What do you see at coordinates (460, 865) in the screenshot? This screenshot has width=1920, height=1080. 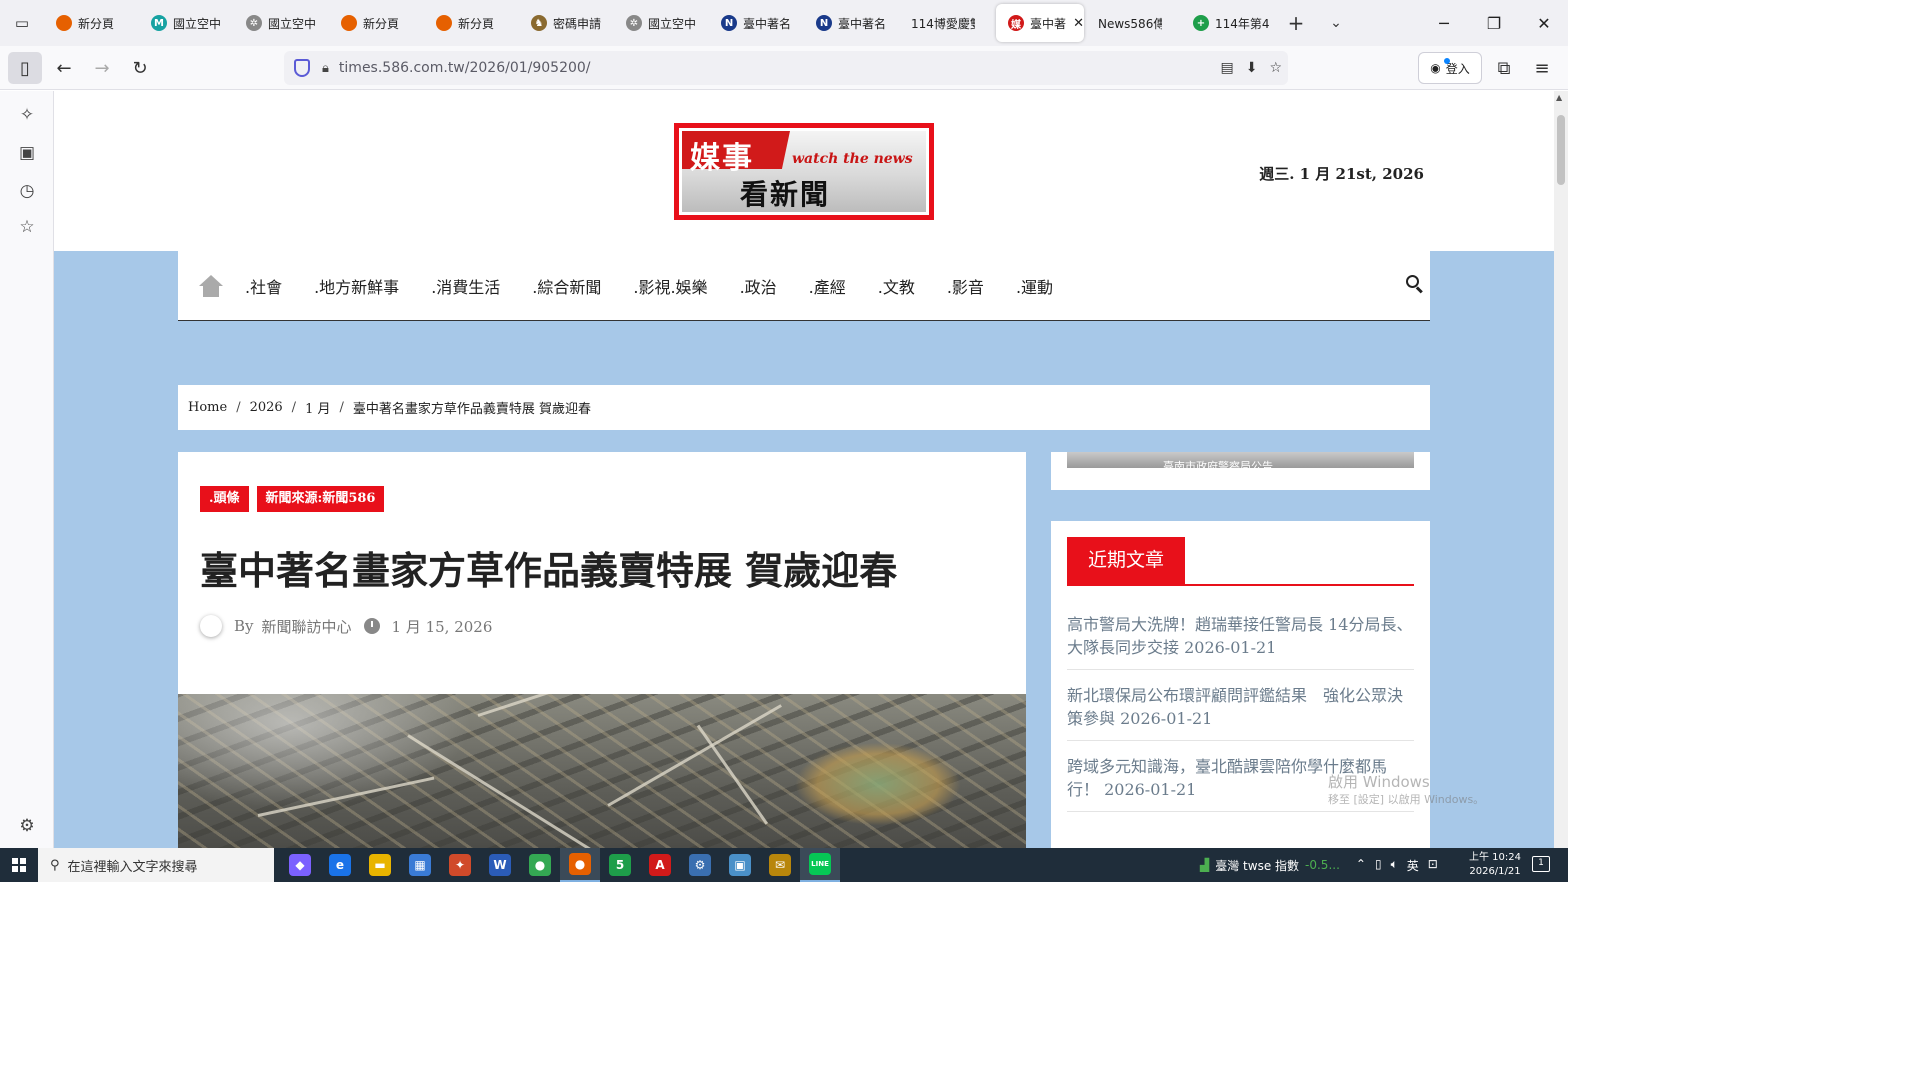 I see `taskbar-app-pinned-app: ✦` at bounding box center [460, 865].